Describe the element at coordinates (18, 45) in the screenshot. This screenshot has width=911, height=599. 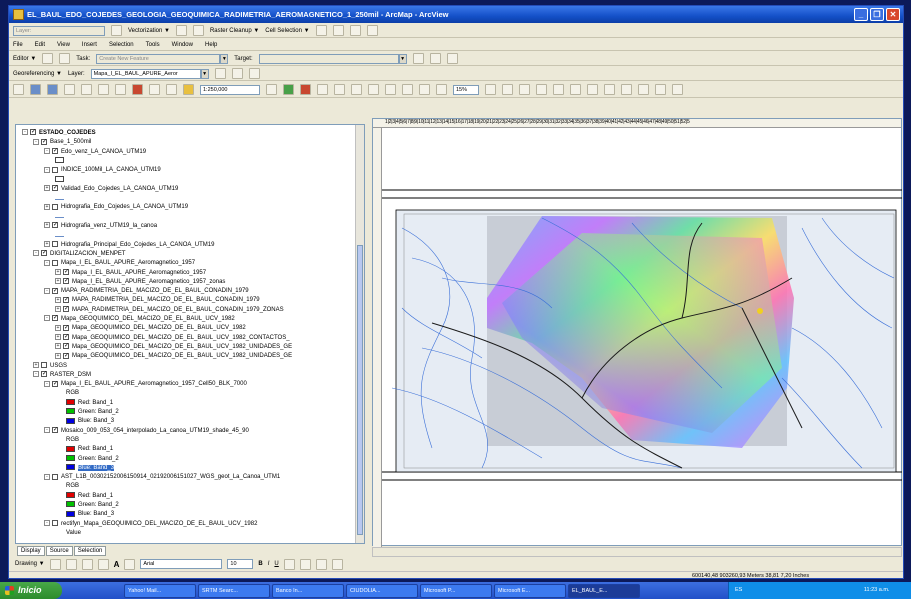
I see `menu-file: File` at that location.